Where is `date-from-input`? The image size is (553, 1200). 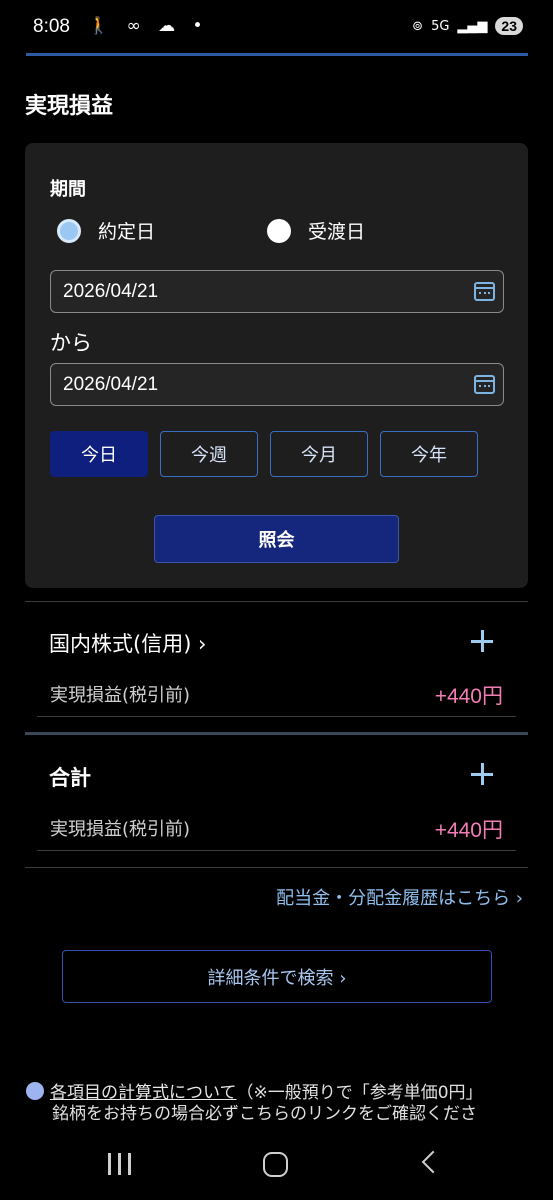
date-from-input is located at coordinates (253, 291).